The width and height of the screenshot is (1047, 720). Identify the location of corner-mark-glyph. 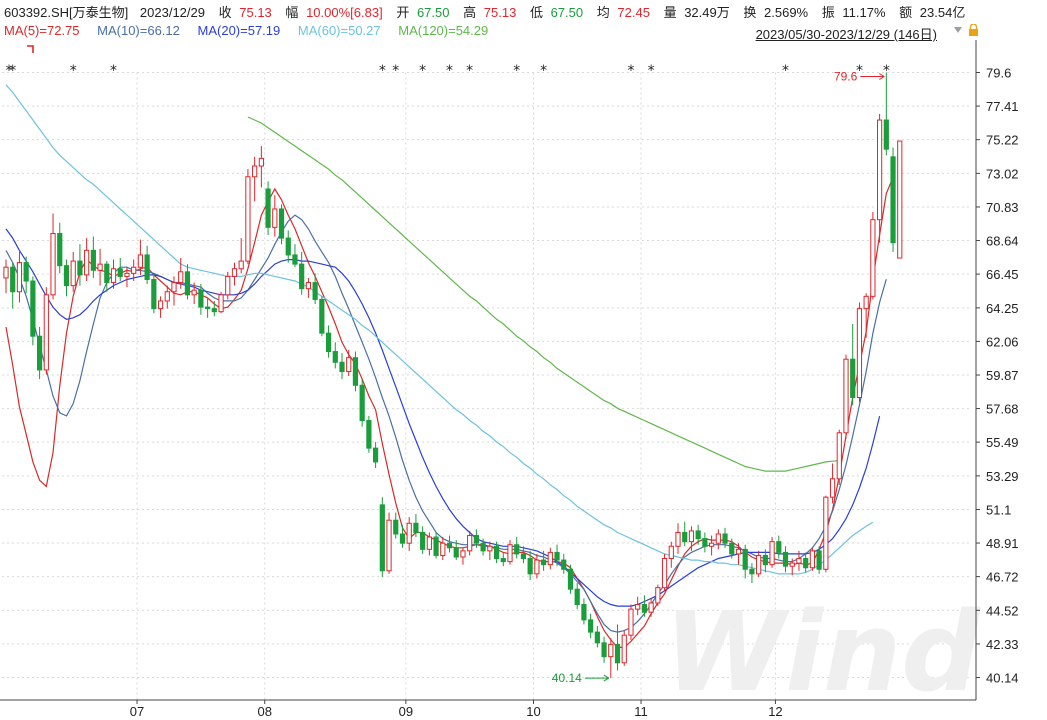
(30, 49).